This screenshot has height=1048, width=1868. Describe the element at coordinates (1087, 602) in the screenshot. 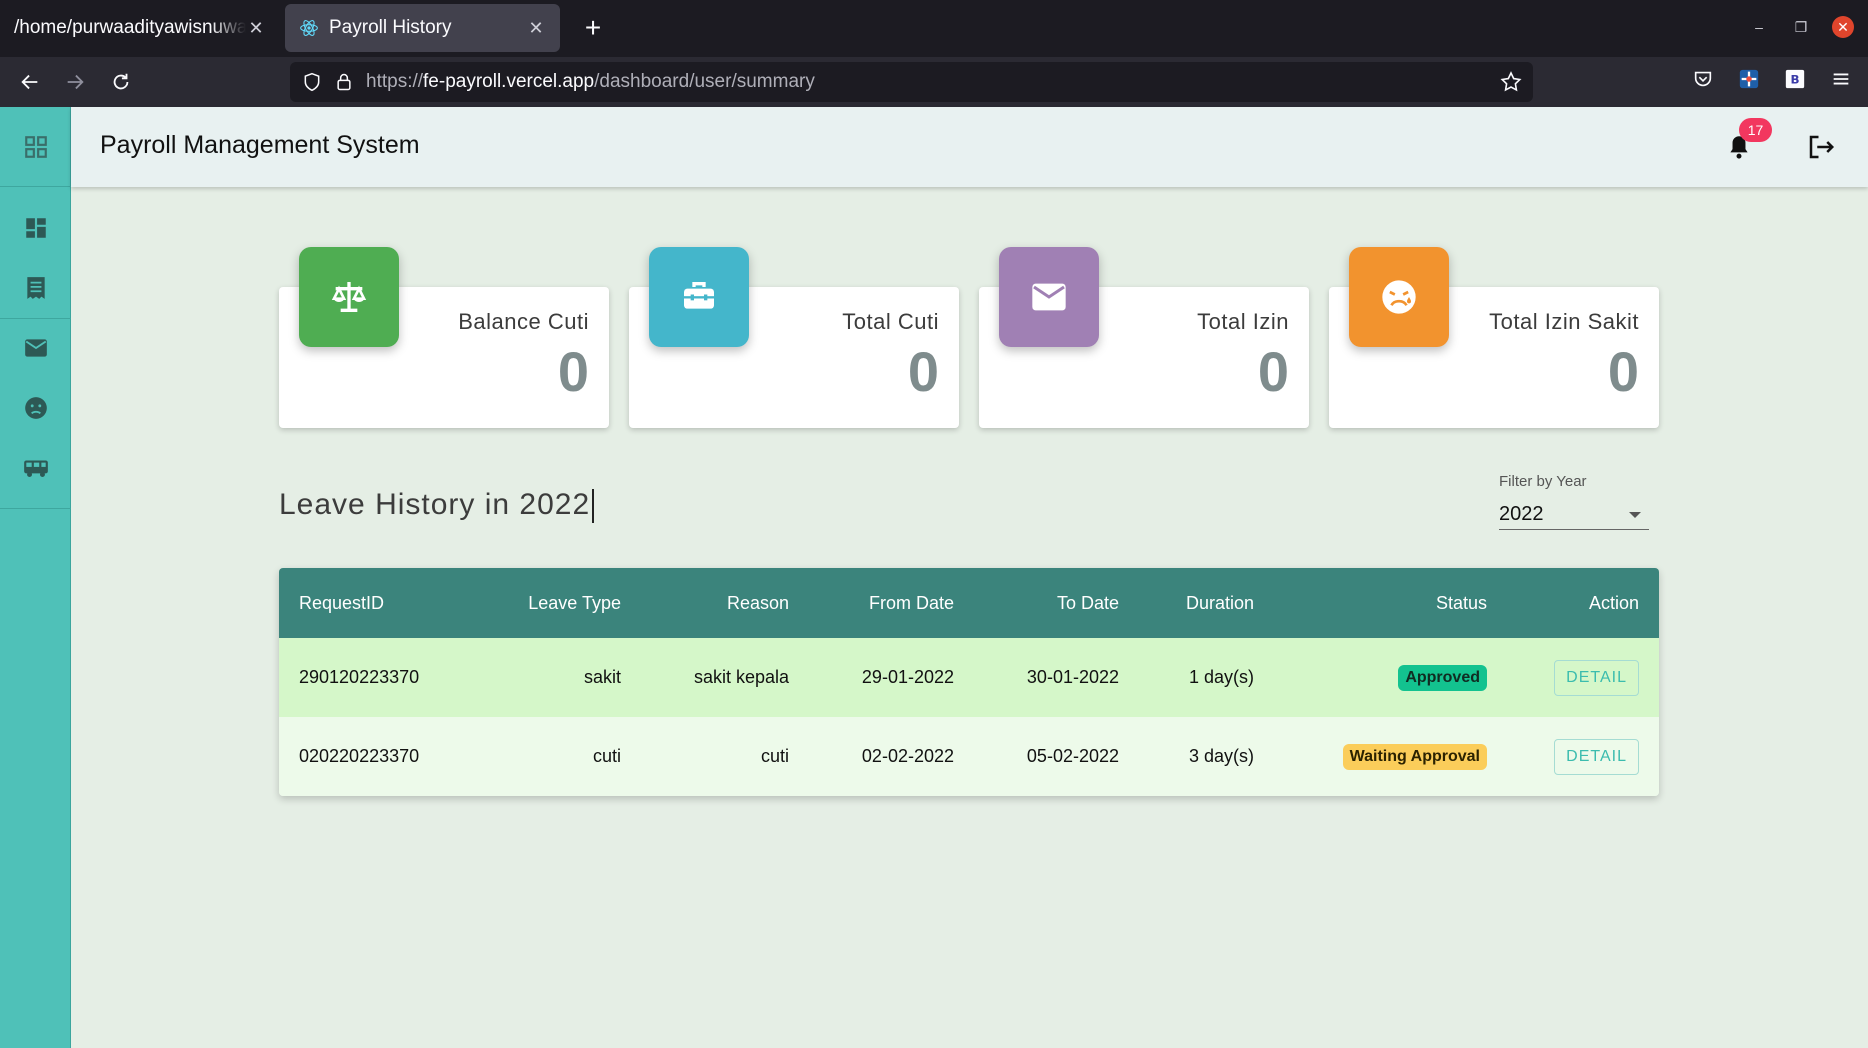

I see `column-header: To Date` at that location.